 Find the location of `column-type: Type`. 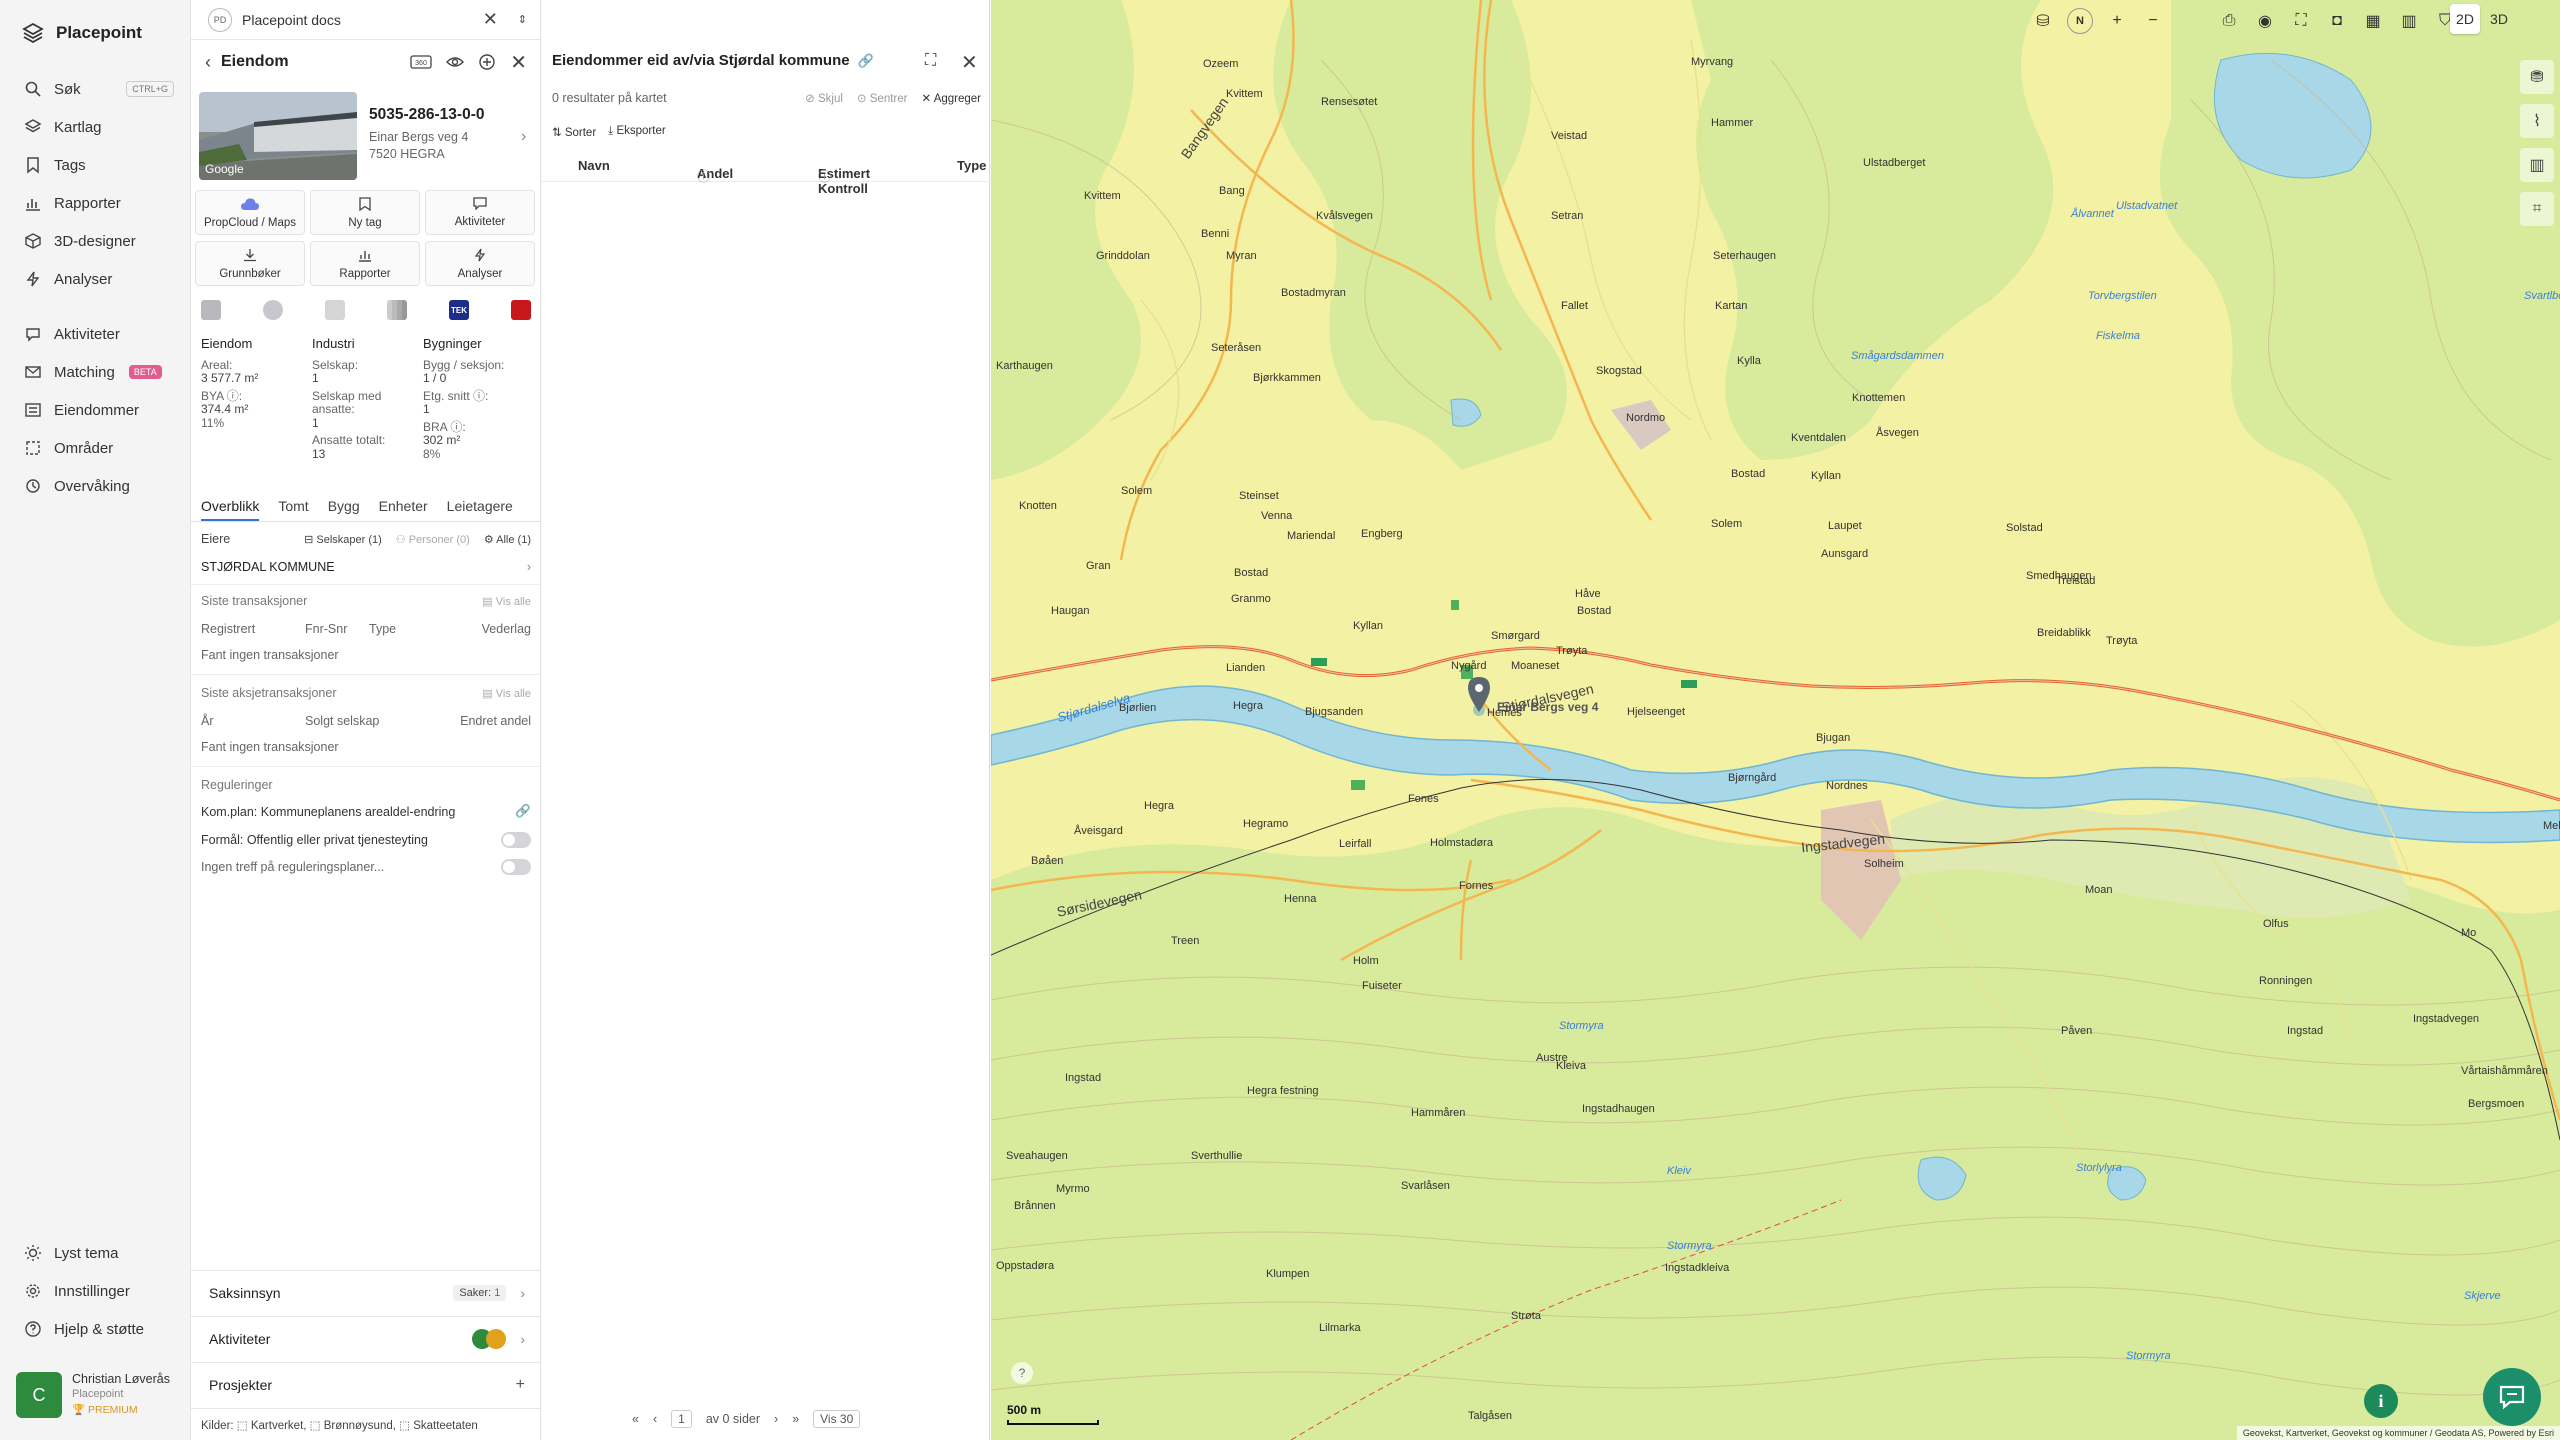

column-type: Type is located at coordinates (971, 165).